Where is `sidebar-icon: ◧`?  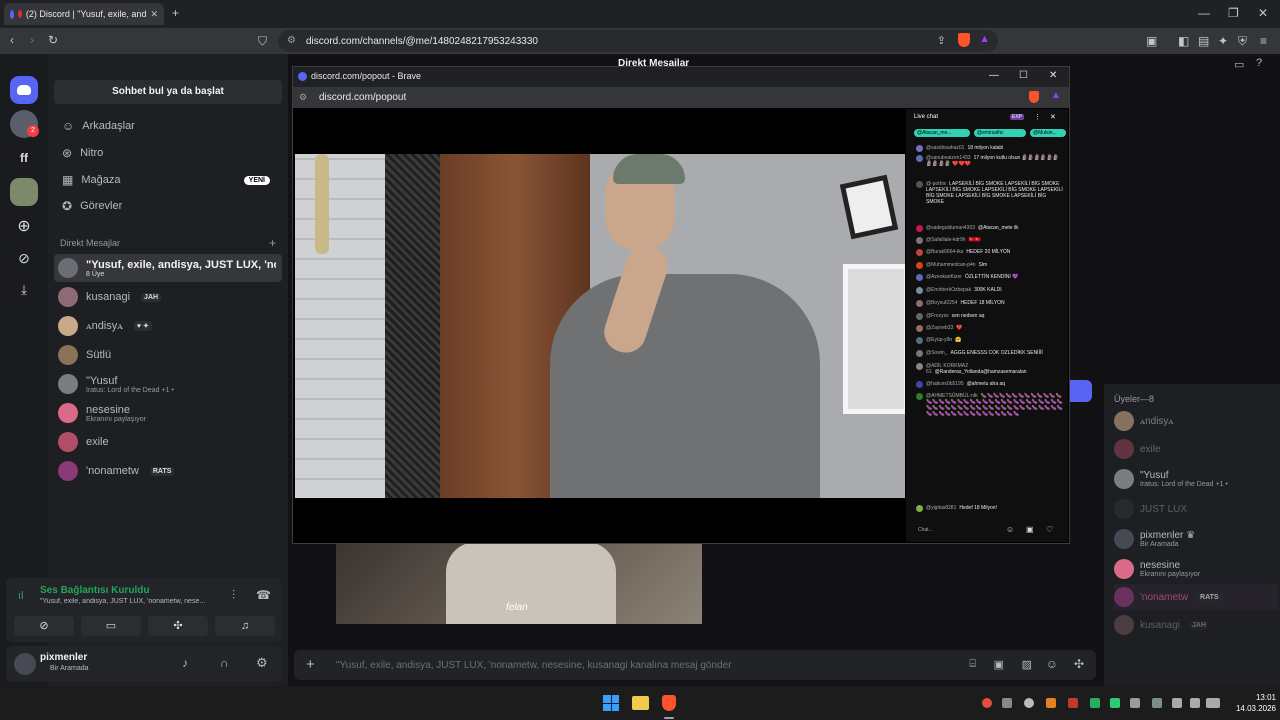 sidebar-icon: ◧ is located at coordinates (1183, 41).